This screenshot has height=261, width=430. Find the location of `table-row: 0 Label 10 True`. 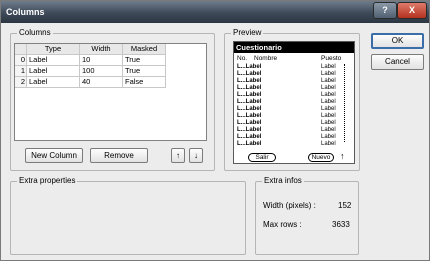

table-row: 0 Label 10 True is located at coordinates (110, 60).